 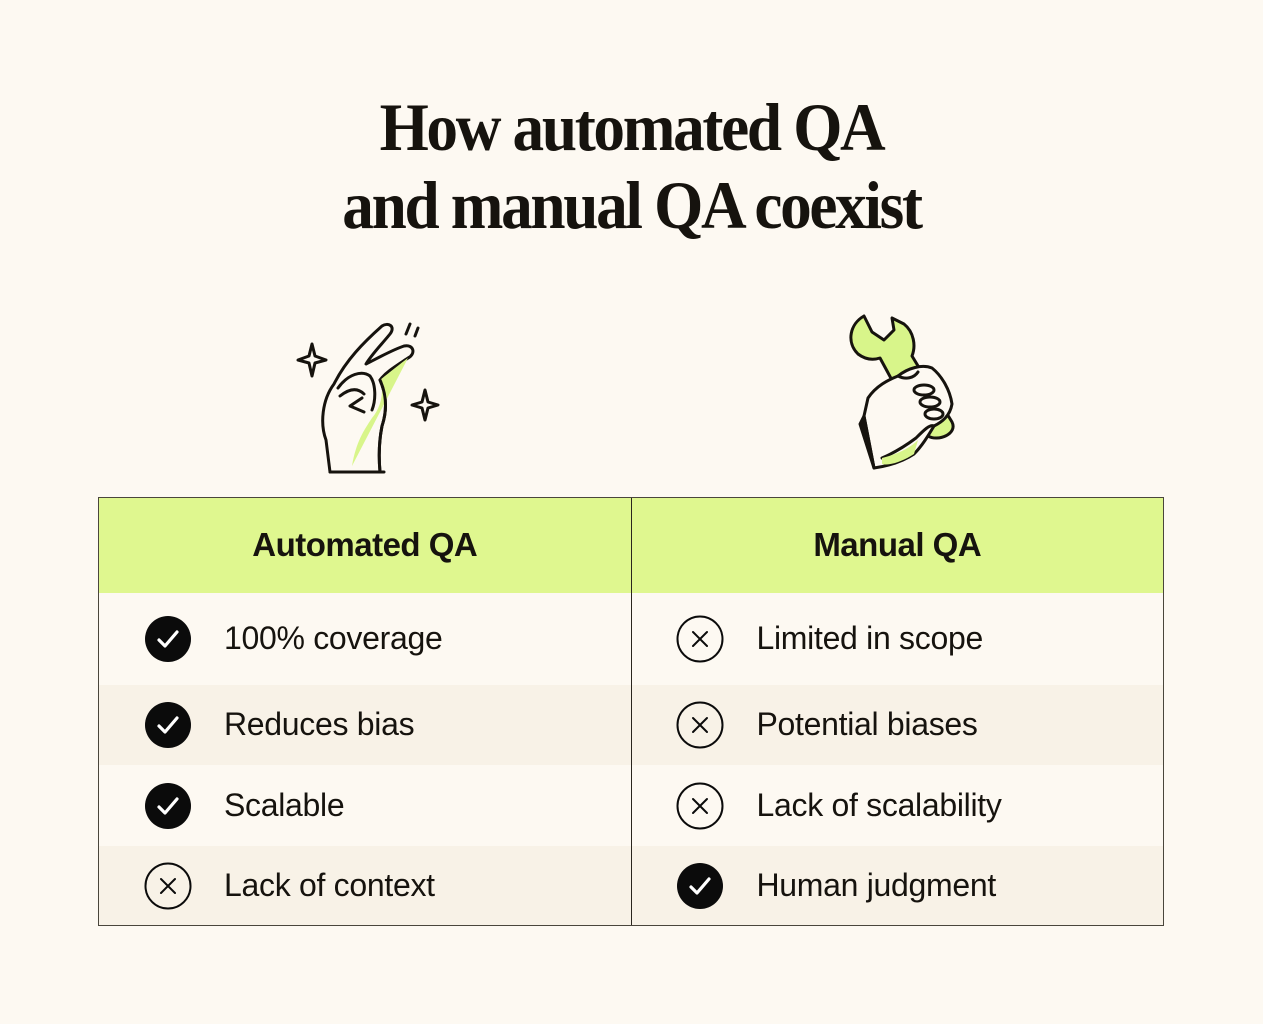 I want to click on column-header-automated-qa: Automated QA, so click(x=365, y=545).